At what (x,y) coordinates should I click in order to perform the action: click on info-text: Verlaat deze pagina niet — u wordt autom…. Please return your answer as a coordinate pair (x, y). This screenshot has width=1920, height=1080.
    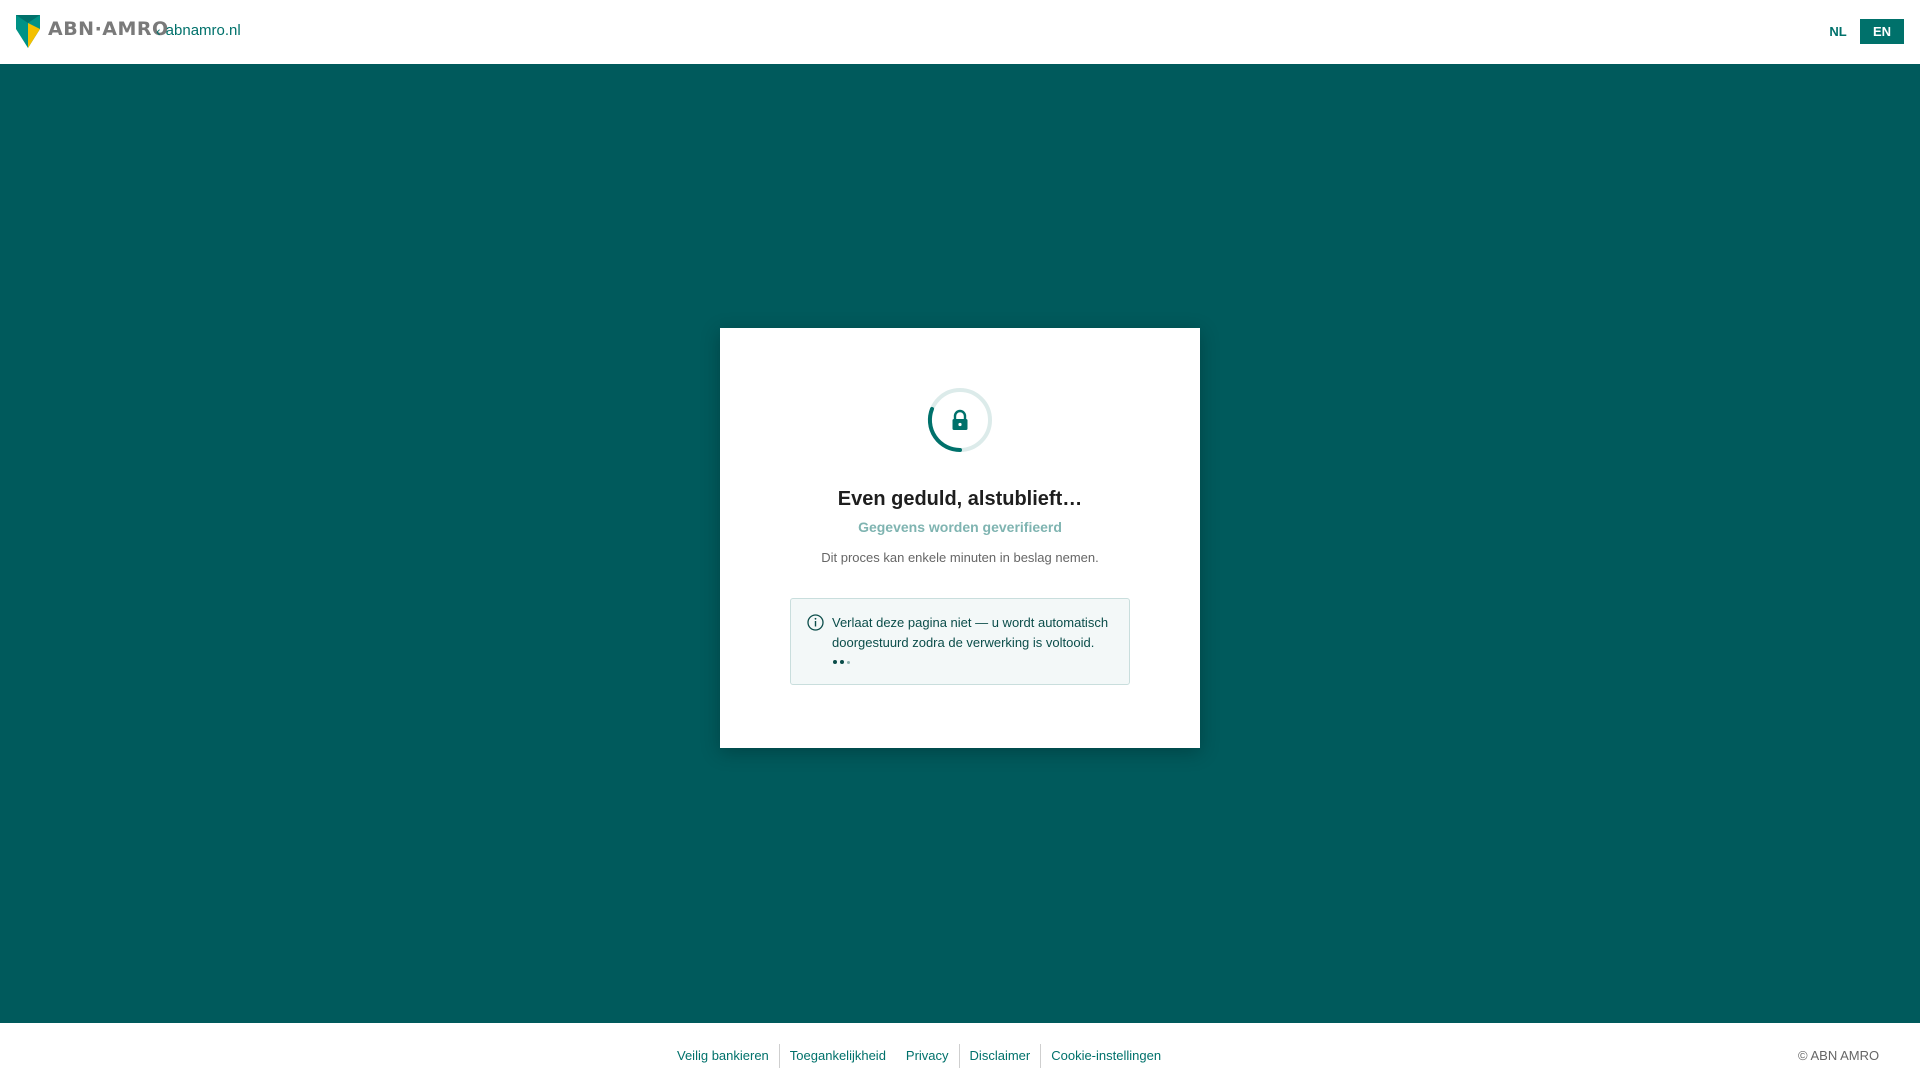
    Looking at the image, I should click on (970, 632).